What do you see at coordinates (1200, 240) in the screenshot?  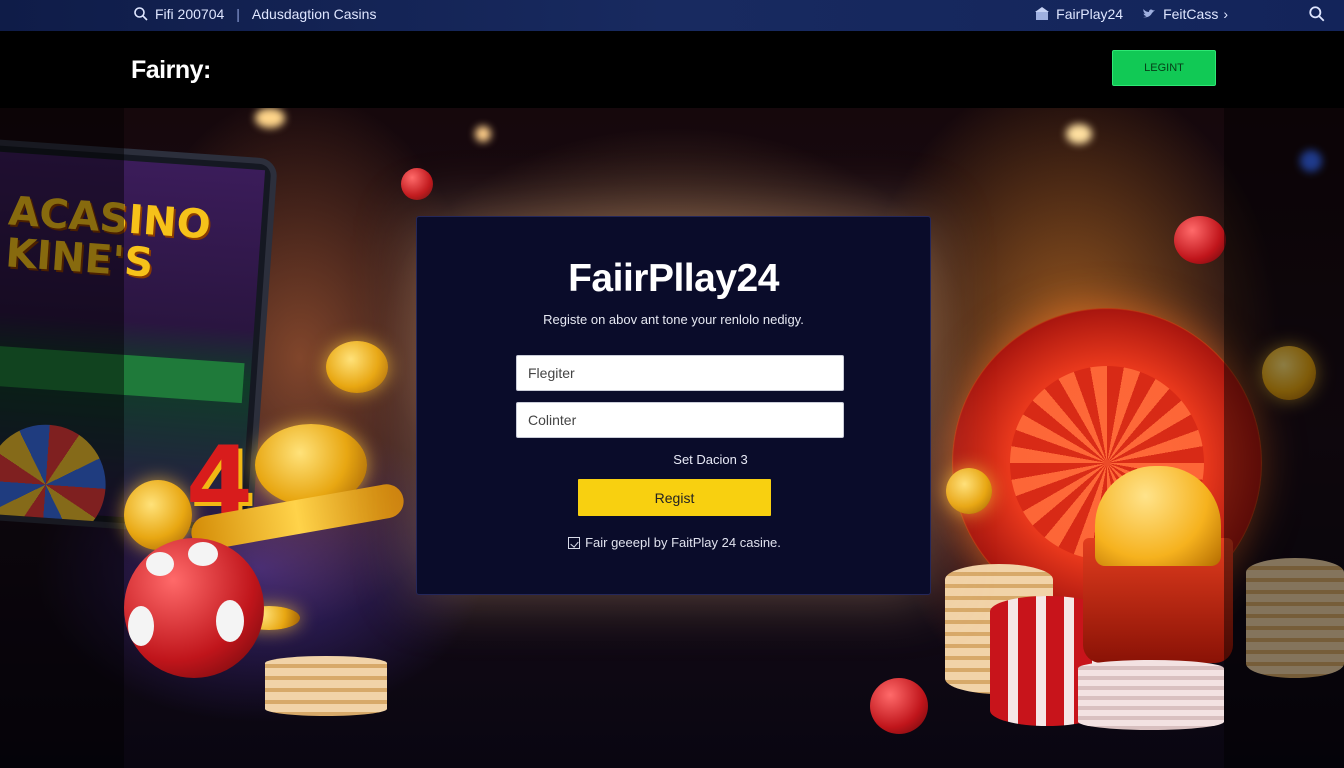 I see `red-chip` at bounding box center [1200, 240].